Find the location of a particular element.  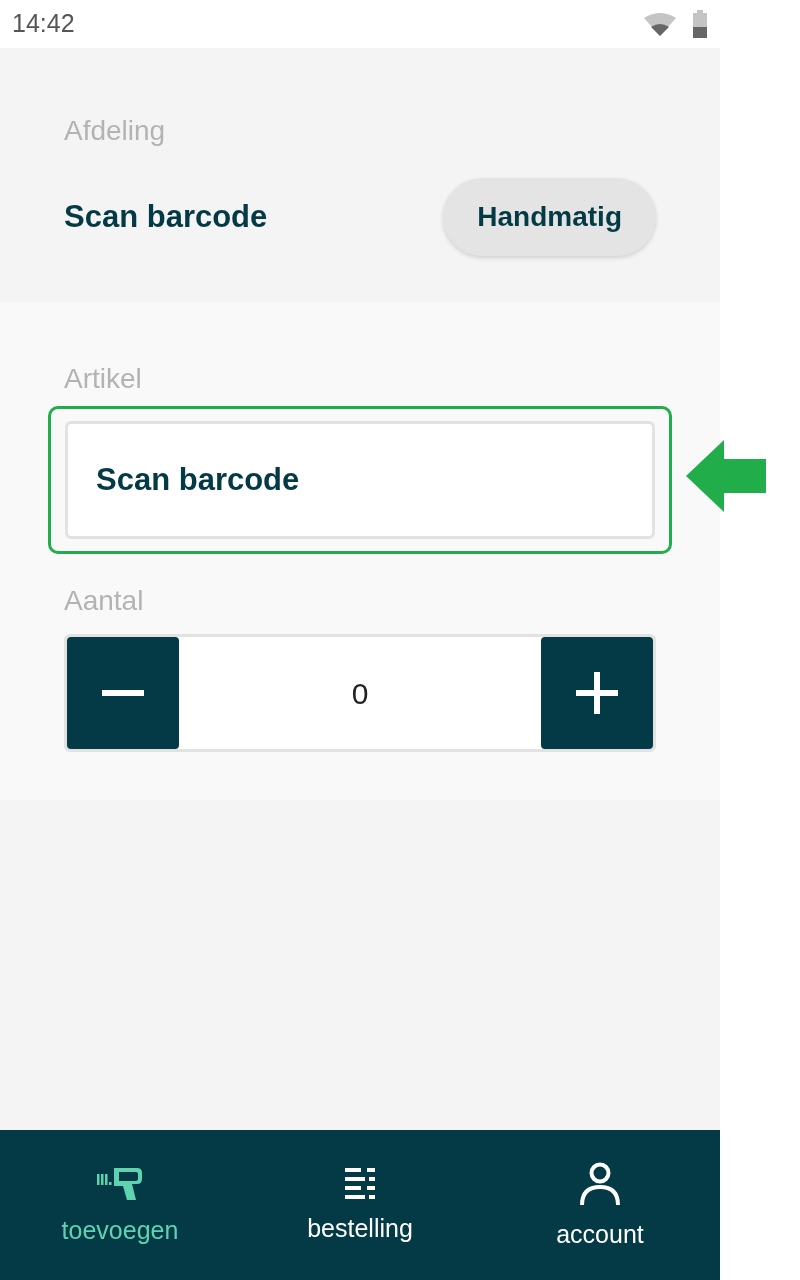

plus-icon is located at coordinates (597, 693).